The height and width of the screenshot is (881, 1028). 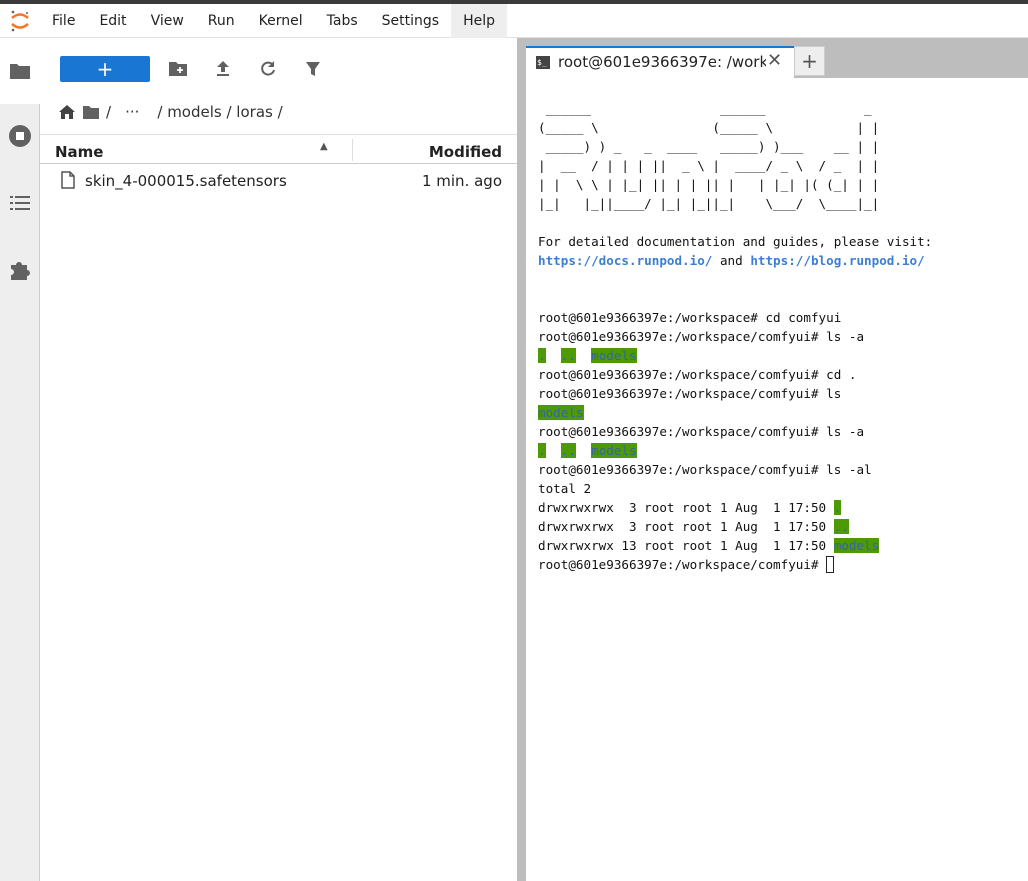 I want to click on filter-icon, so click(x=313, y=69).